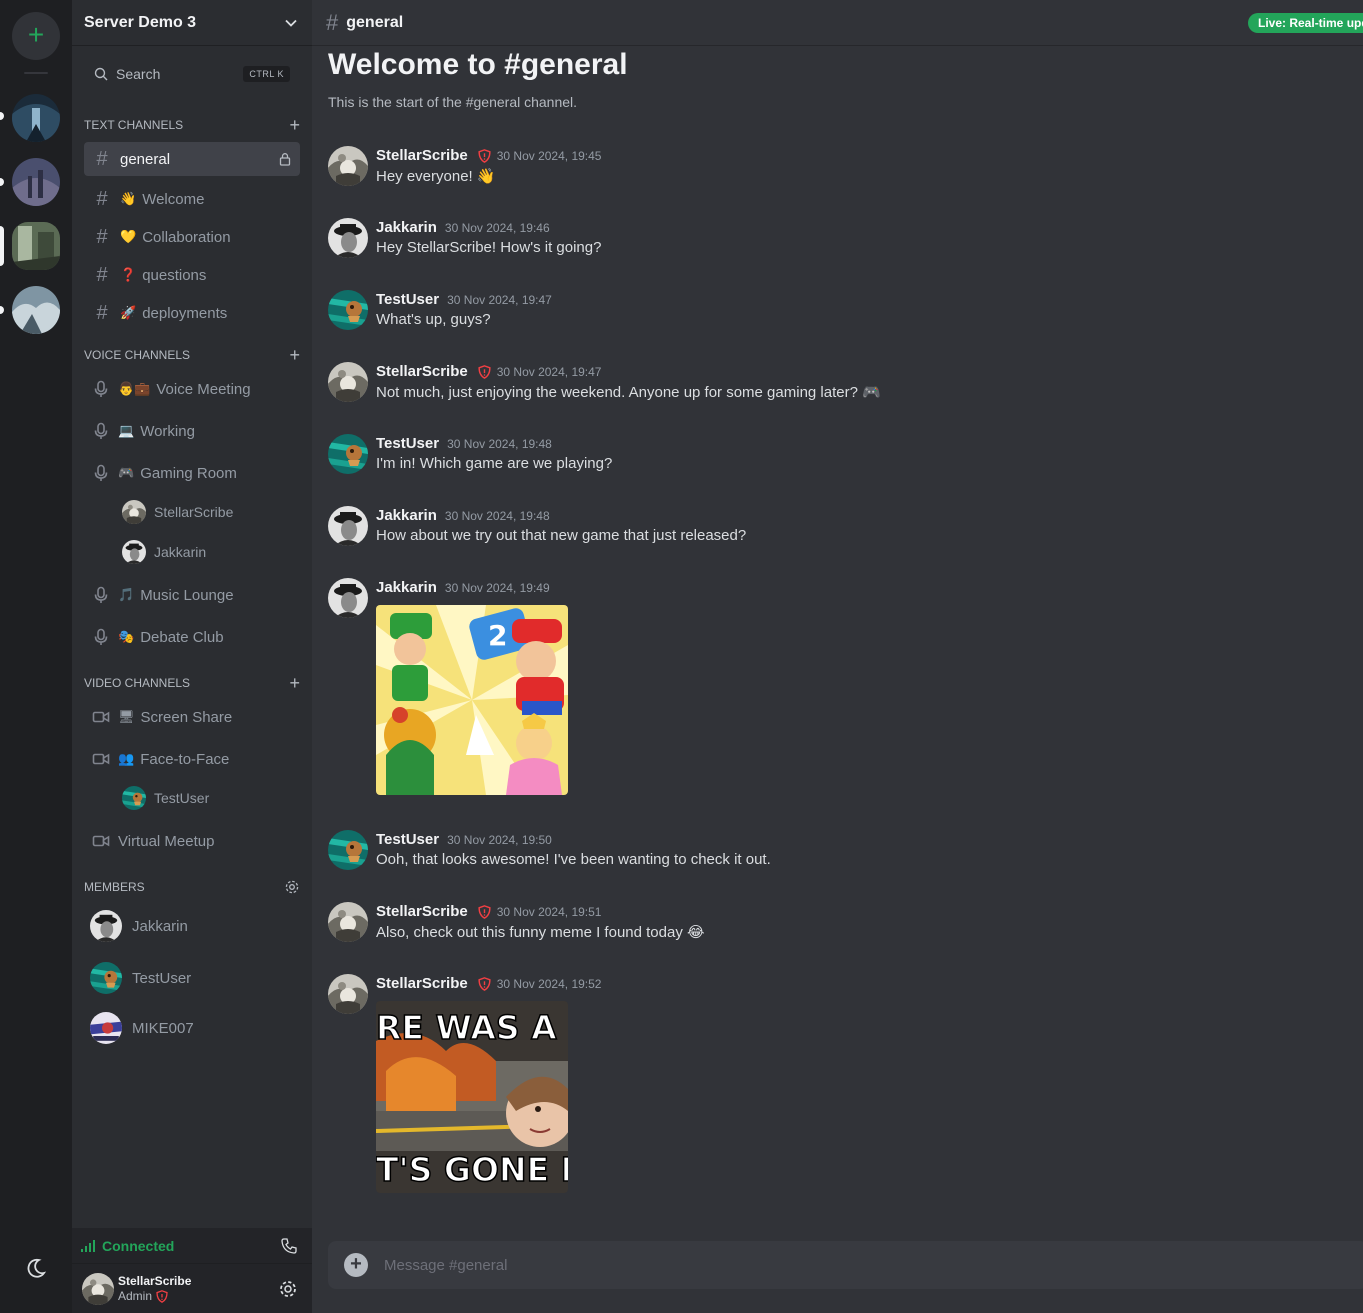 The width and height of the screenshot is (1363, 1313). Describe the element at coordinates (472, 1097) in the screenshot. I see `image-attachment-meme: RE WAS A SPI T'S GONE NOV` at that location.